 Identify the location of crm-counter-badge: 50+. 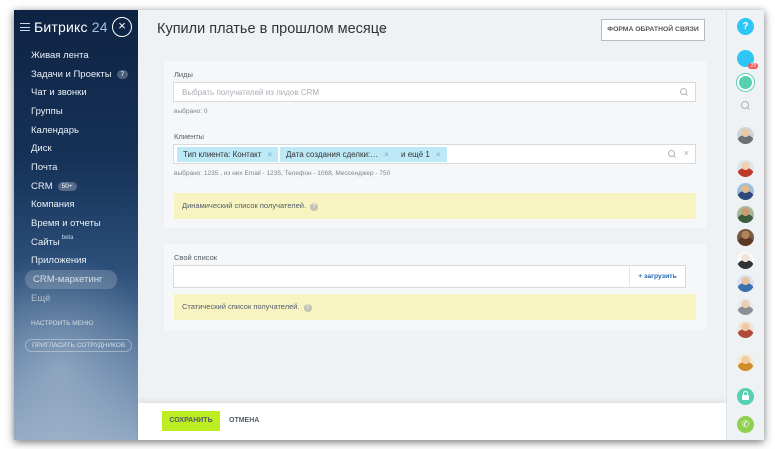
(67, 186).